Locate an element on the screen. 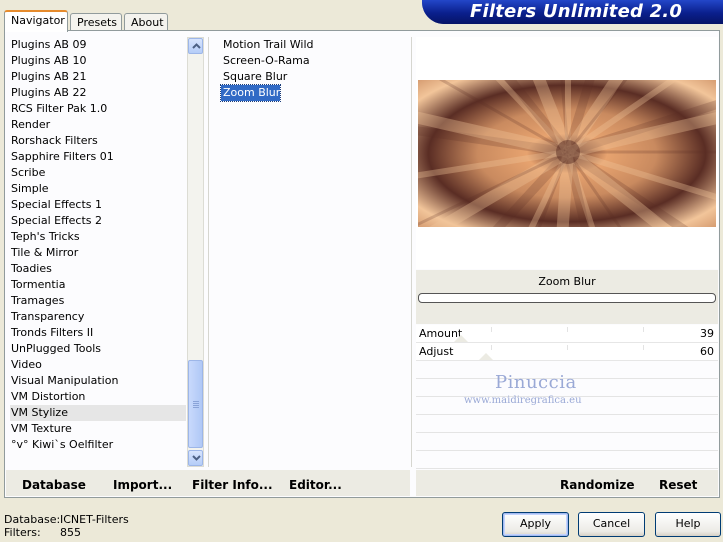 Image resolution: width=723 pixels, height=542 pixels. database-button: Database is located at coordinates (54, 485).